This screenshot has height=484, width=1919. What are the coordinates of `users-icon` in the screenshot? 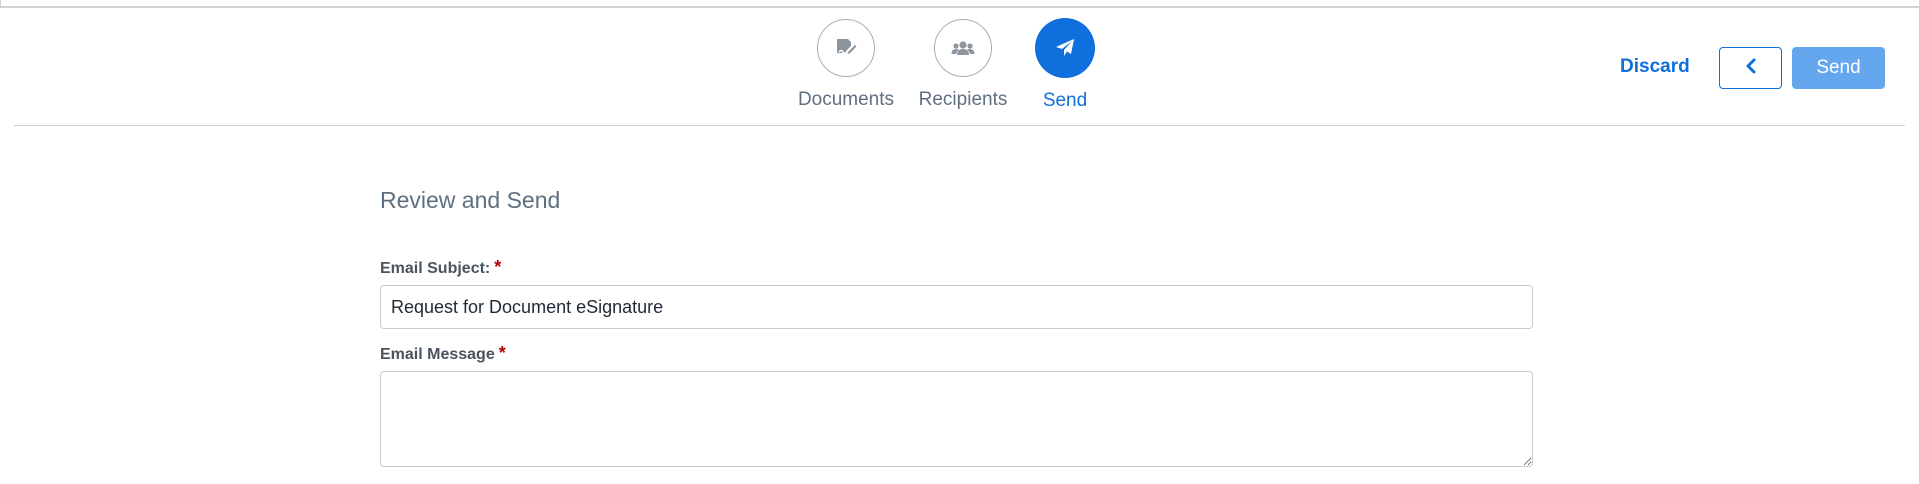 It's located at (963, 48).